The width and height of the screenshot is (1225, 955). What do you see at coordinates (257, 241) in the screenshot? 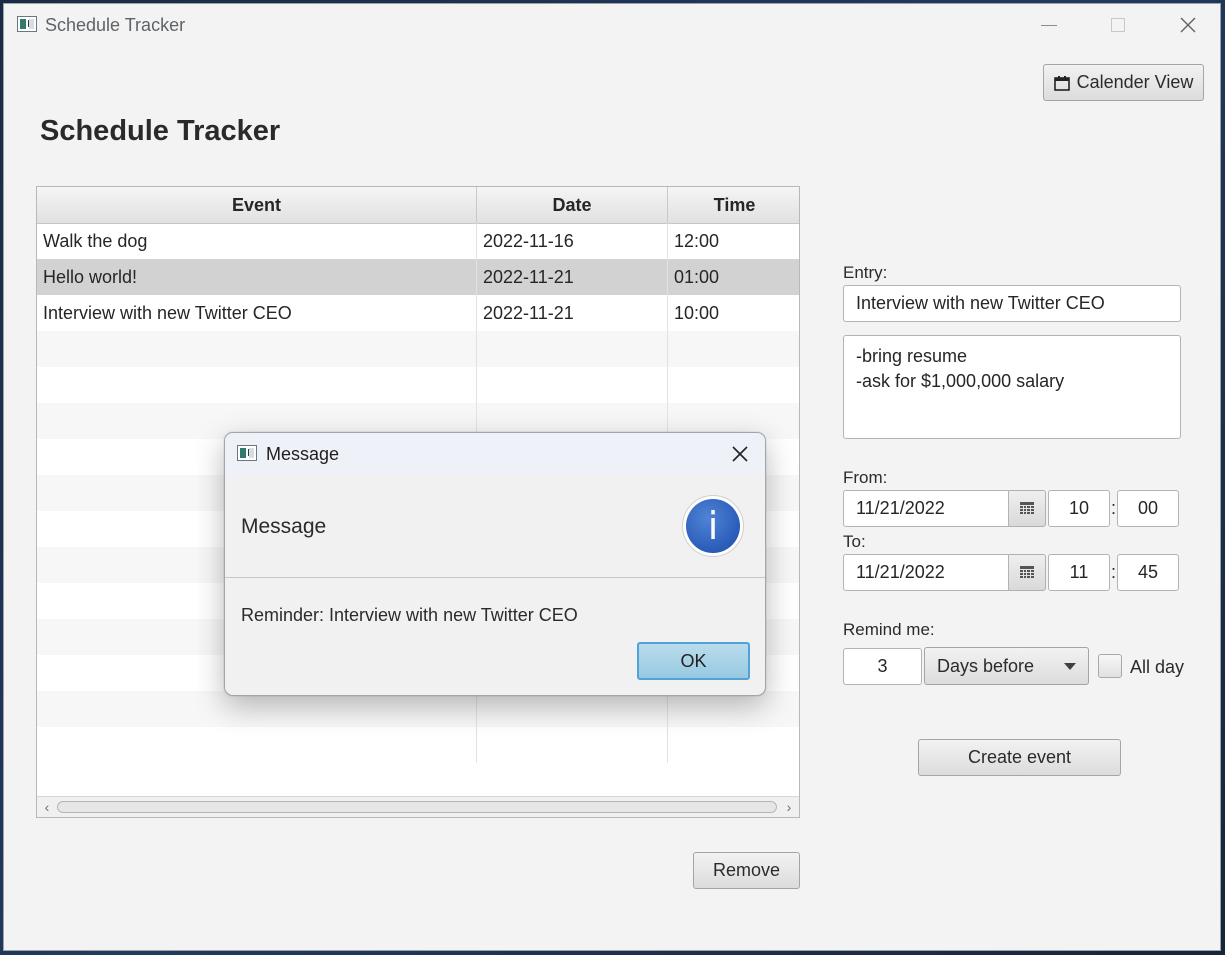
I see `event-cell: Walk the dog` at bounding box center [257, 241].